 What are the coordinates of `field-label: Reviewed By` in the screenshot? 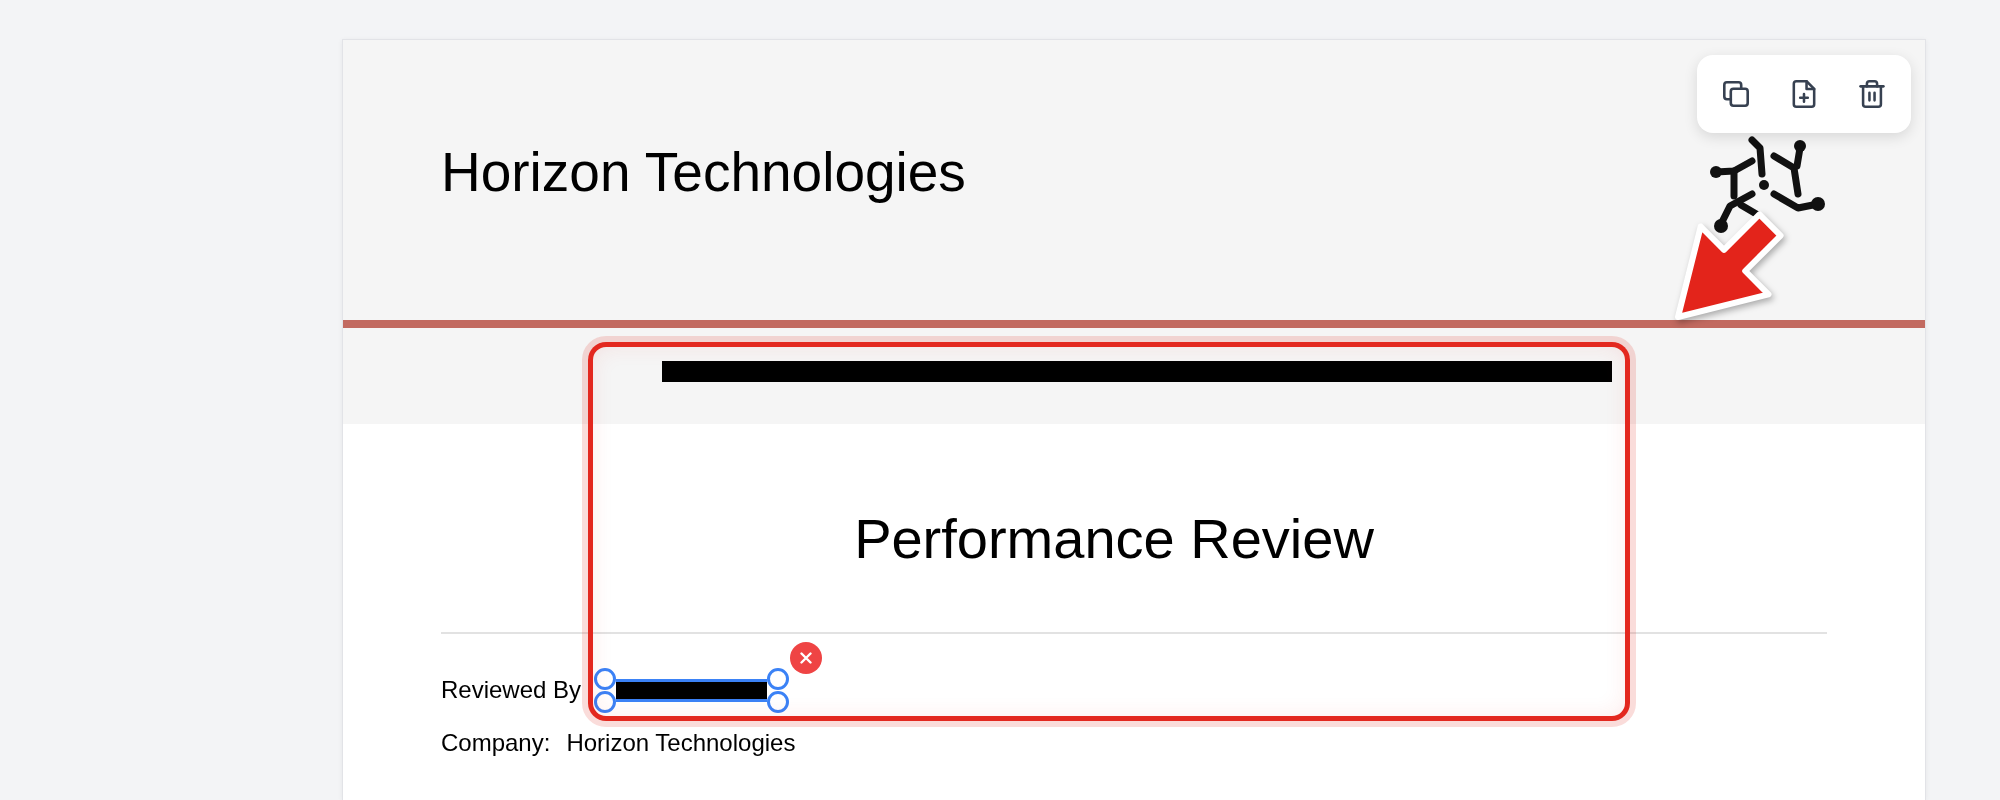 It's located at (511, 690).